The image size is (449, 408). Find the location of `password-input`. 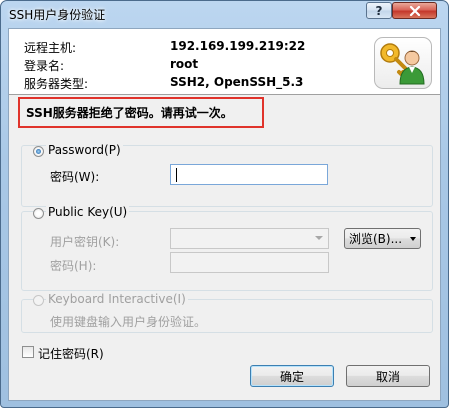

password-input is located at coordinates (249, 174).